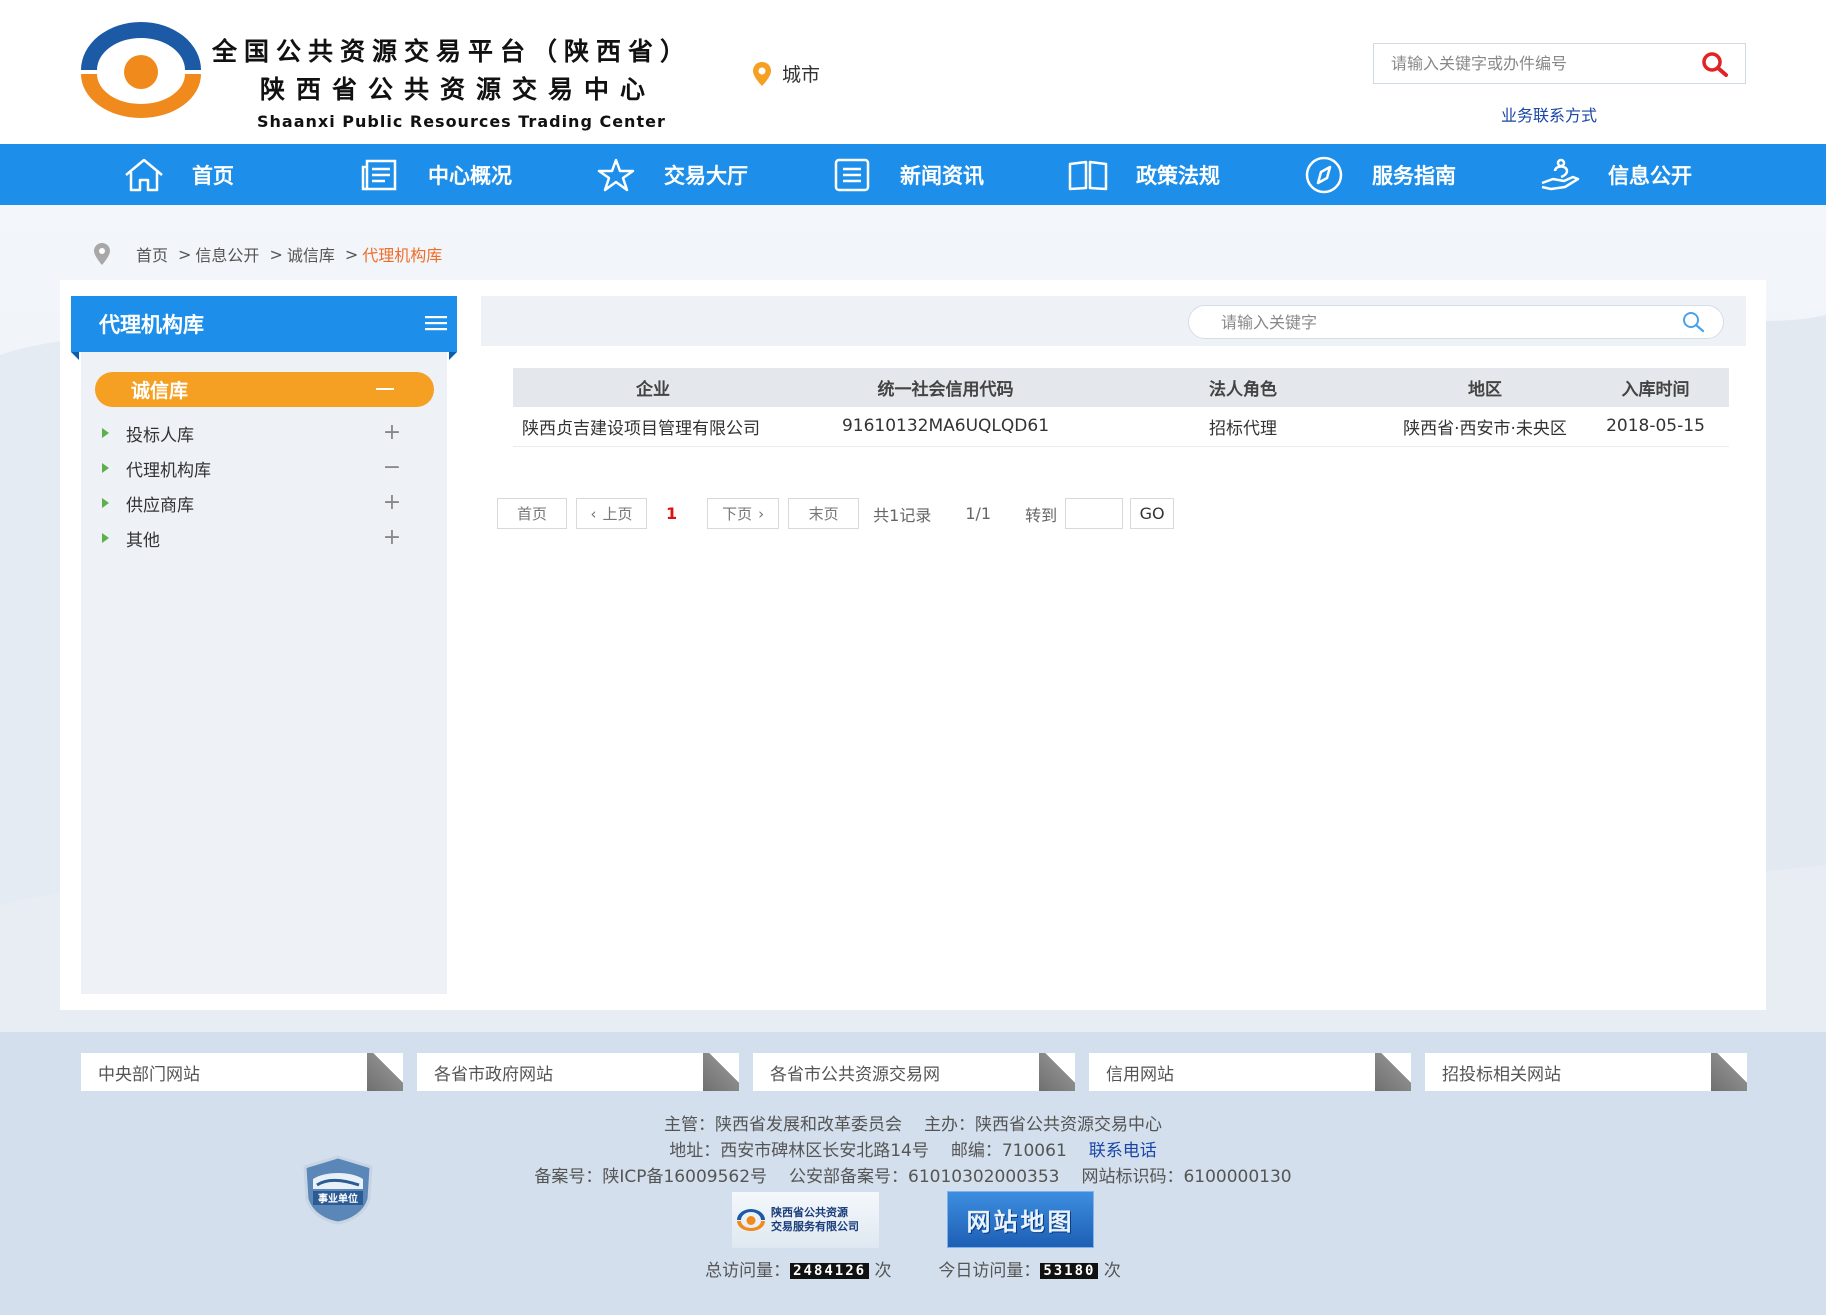  Describe the element at coordinates (436, 323) in the screenshot. I see `menu-icon` at that location.